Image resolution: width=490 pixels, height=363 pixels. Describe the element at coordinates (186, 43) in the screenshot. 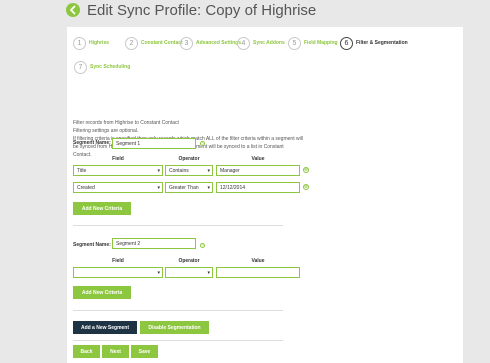

I see `step-number: 3` at that location.